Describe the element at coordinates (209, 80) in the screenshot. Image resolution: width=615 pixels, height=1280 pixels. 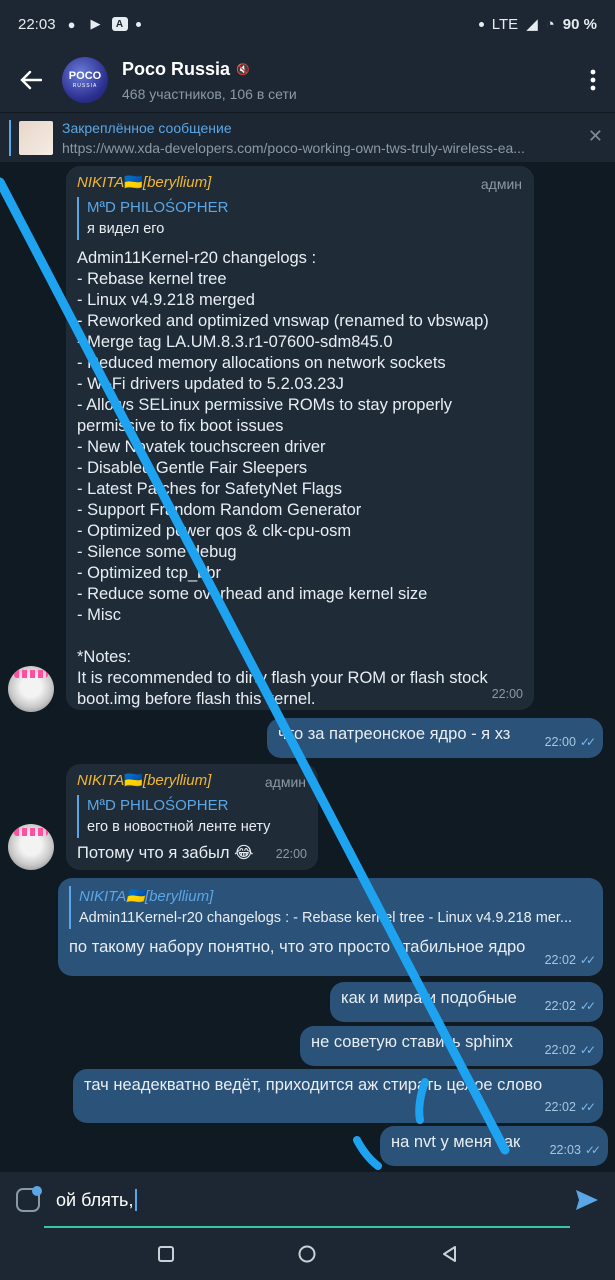
I see `chat-info: Poco Russia 🔇 468 участников, 106 в сети` at that location.